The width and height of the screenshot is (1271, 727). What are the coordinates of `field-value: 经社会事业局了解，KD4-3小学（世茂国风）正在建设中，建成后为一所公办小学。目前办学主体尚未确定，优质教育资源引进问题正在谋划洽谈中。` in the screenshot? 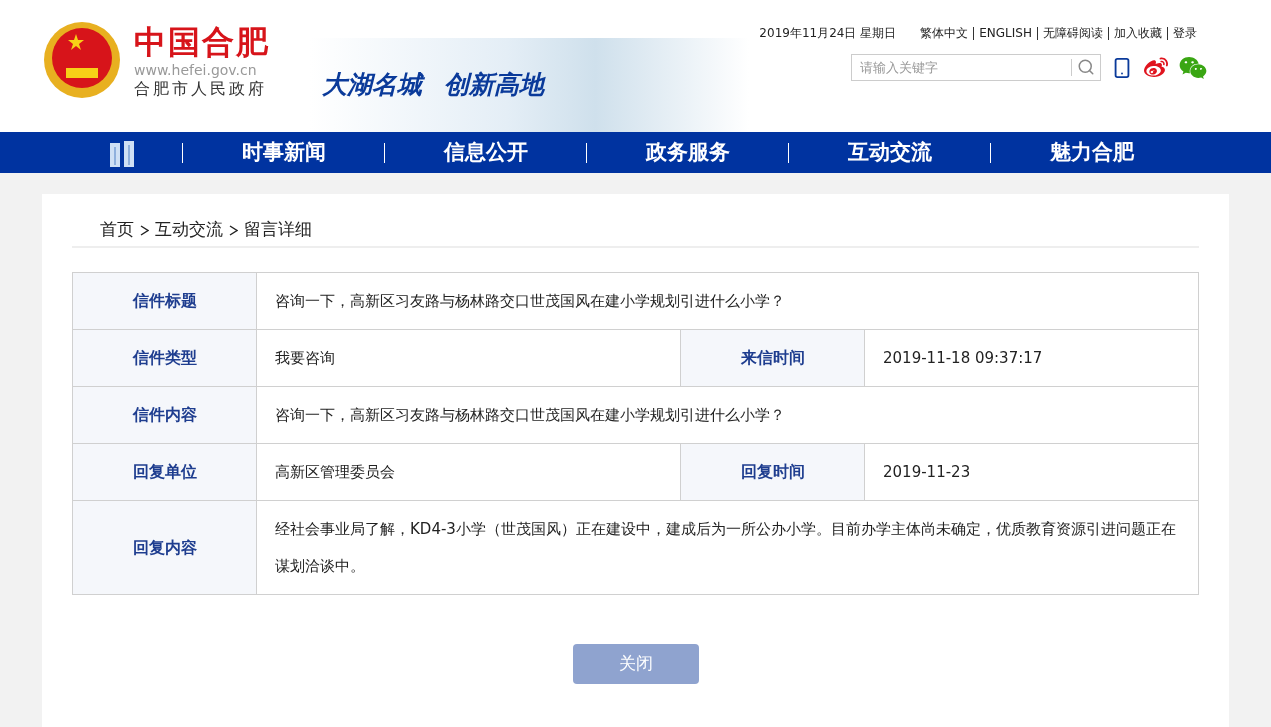 It's located at (725, 547).